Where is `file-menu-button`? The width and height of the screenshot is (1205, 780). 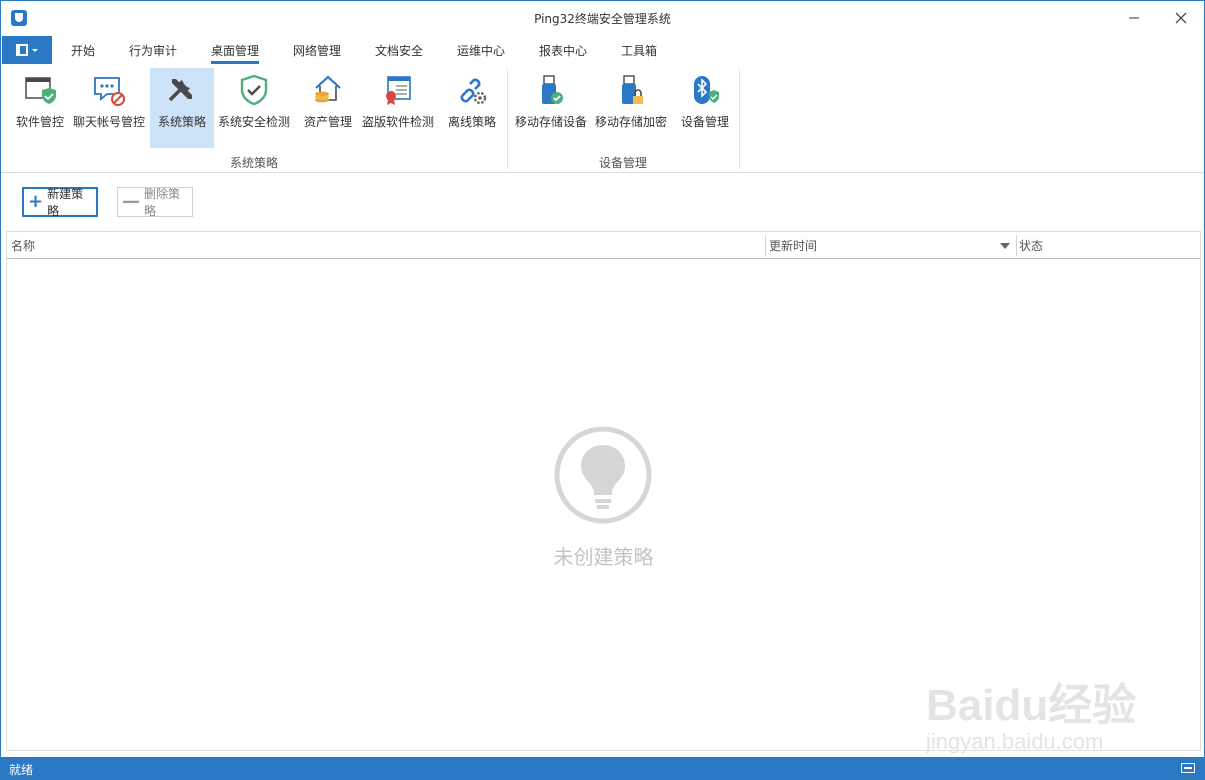
file-menu-button is located at coordinates (27, 50).